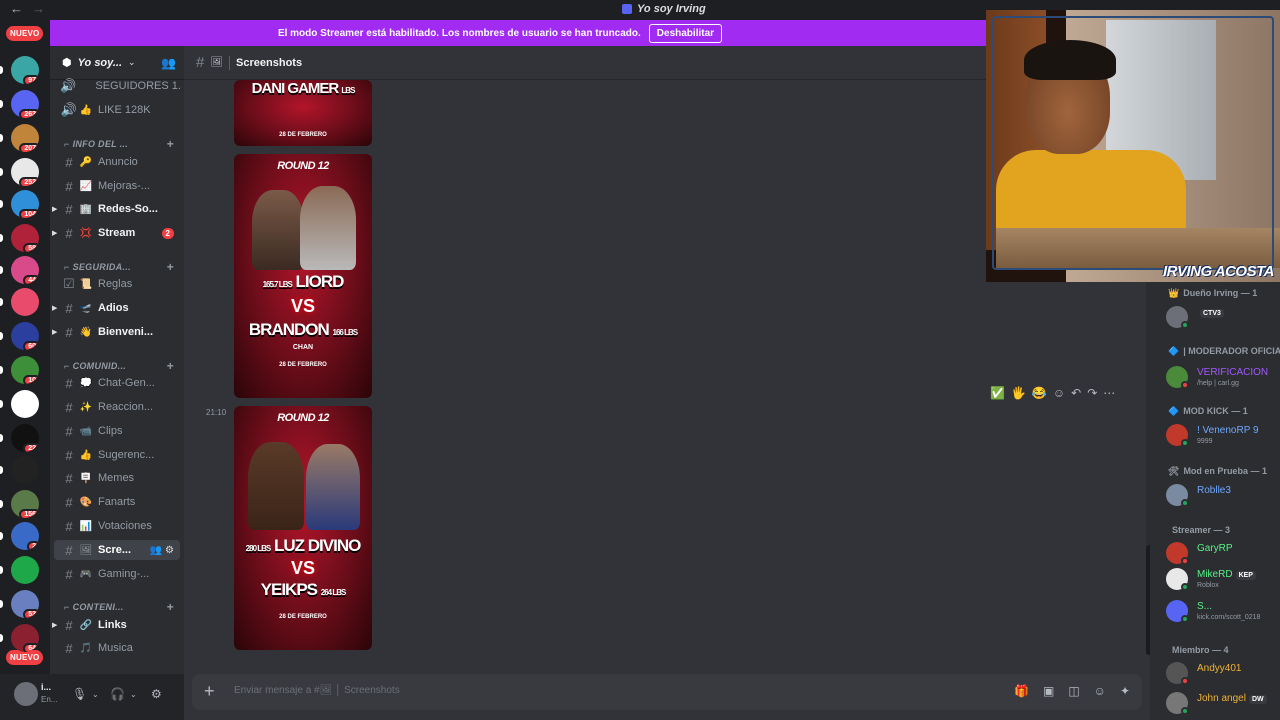 The width and height of the screenshot is (1280, 720). Describe the element at coordinates (217, 62) in the screenshot. I see `channel-emoji: 🖼` at that location.